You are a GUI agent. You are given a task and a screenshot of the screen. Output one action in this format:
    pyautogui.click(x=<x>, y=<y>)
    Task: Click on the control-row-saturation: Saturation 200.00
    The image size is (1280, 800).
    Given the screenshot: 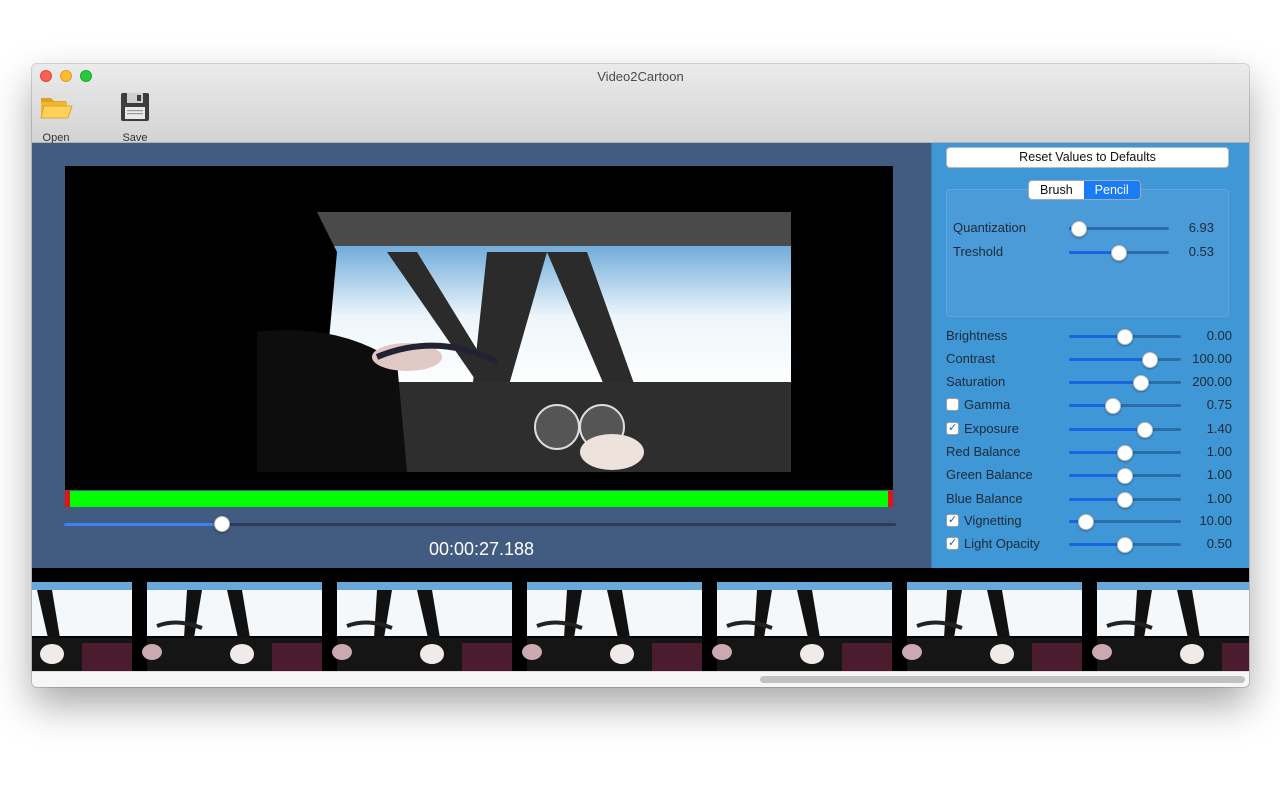 What is the action you would take?
    pyautogui.click(x=1090, y=382)
    